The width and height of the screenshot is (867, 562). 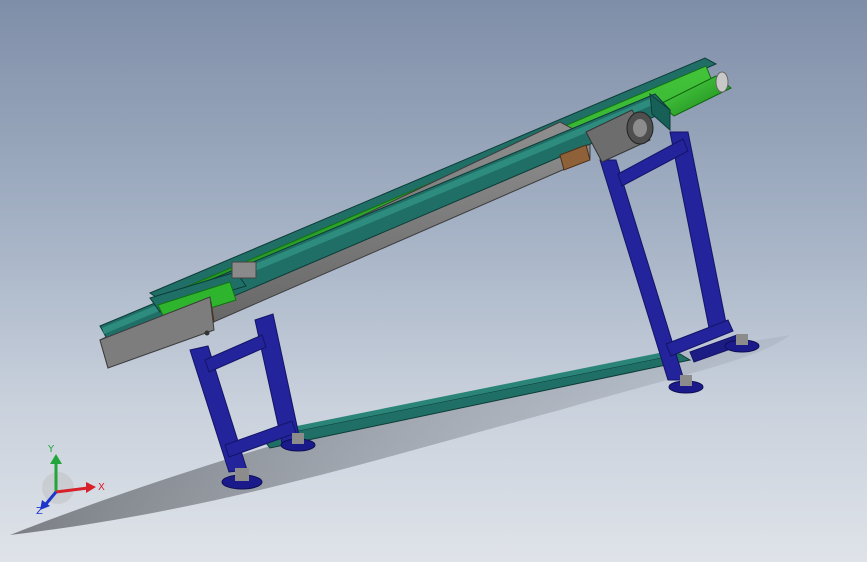 What do you see at coordinates (91, 487) in the screenshot?
I see `x-axis-arrow-icon` at bounding box center [91, 487].